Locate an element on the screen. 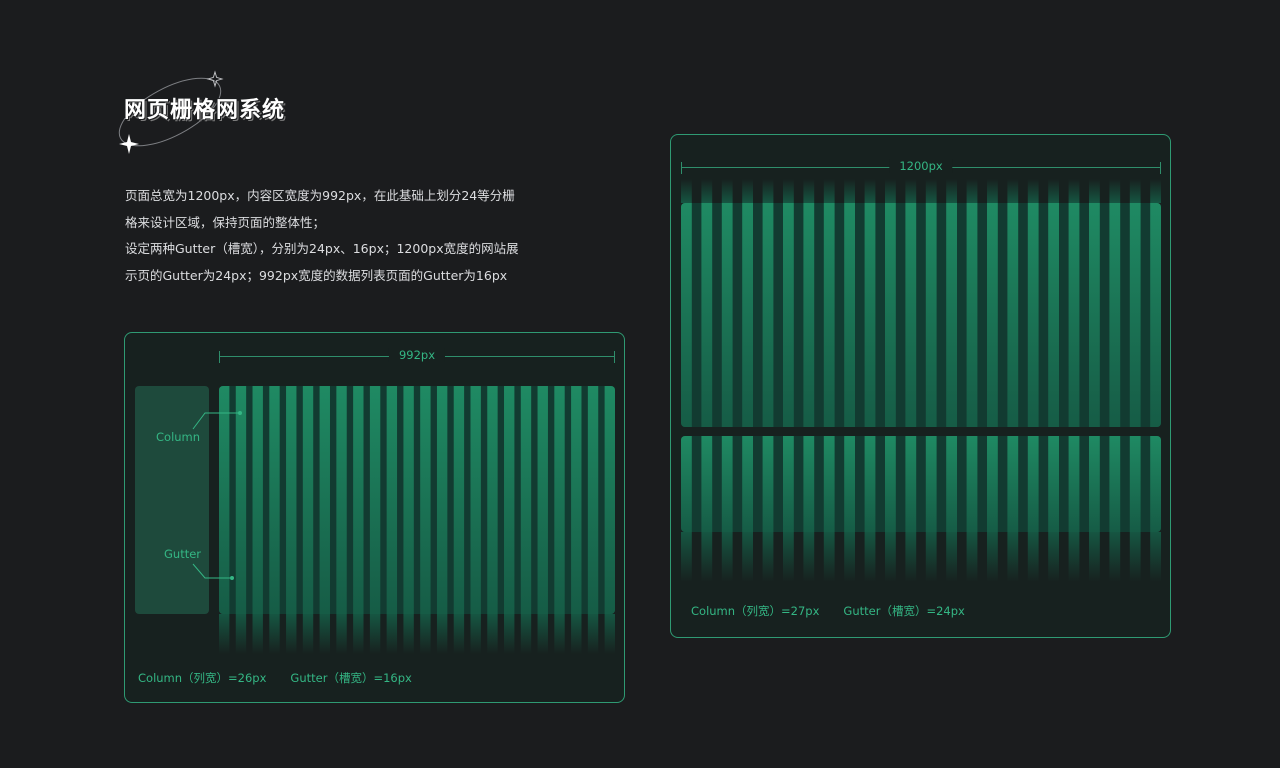  grid-spec: Column（列宽）=27px Gutter（槽宽）=24px is located at coordinates (840, 611).